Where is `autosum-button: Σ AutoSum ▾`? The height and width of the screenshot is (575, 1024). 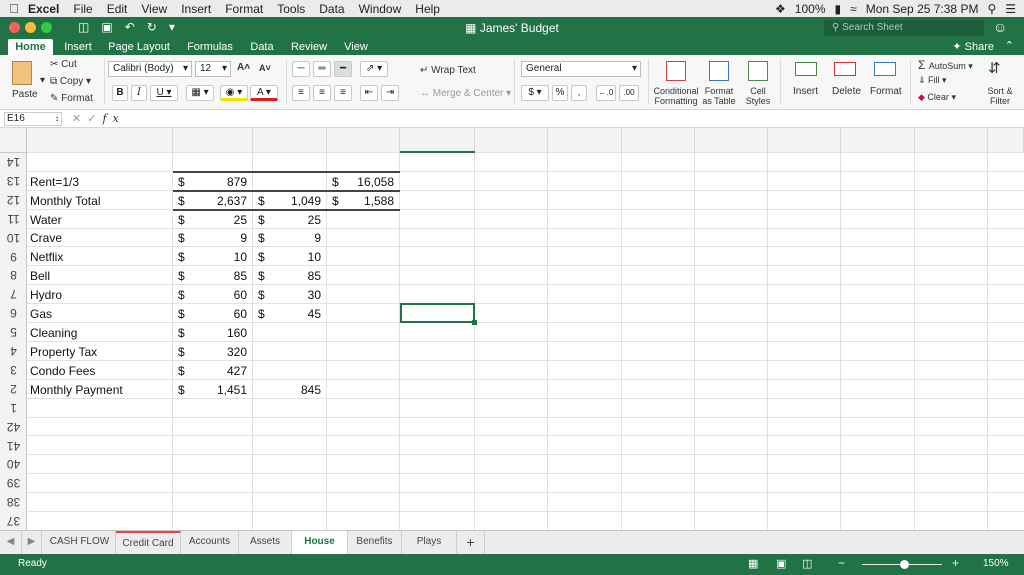
autosum-button: Σ AutoSum ▾ is located at coordinates (945, 65).